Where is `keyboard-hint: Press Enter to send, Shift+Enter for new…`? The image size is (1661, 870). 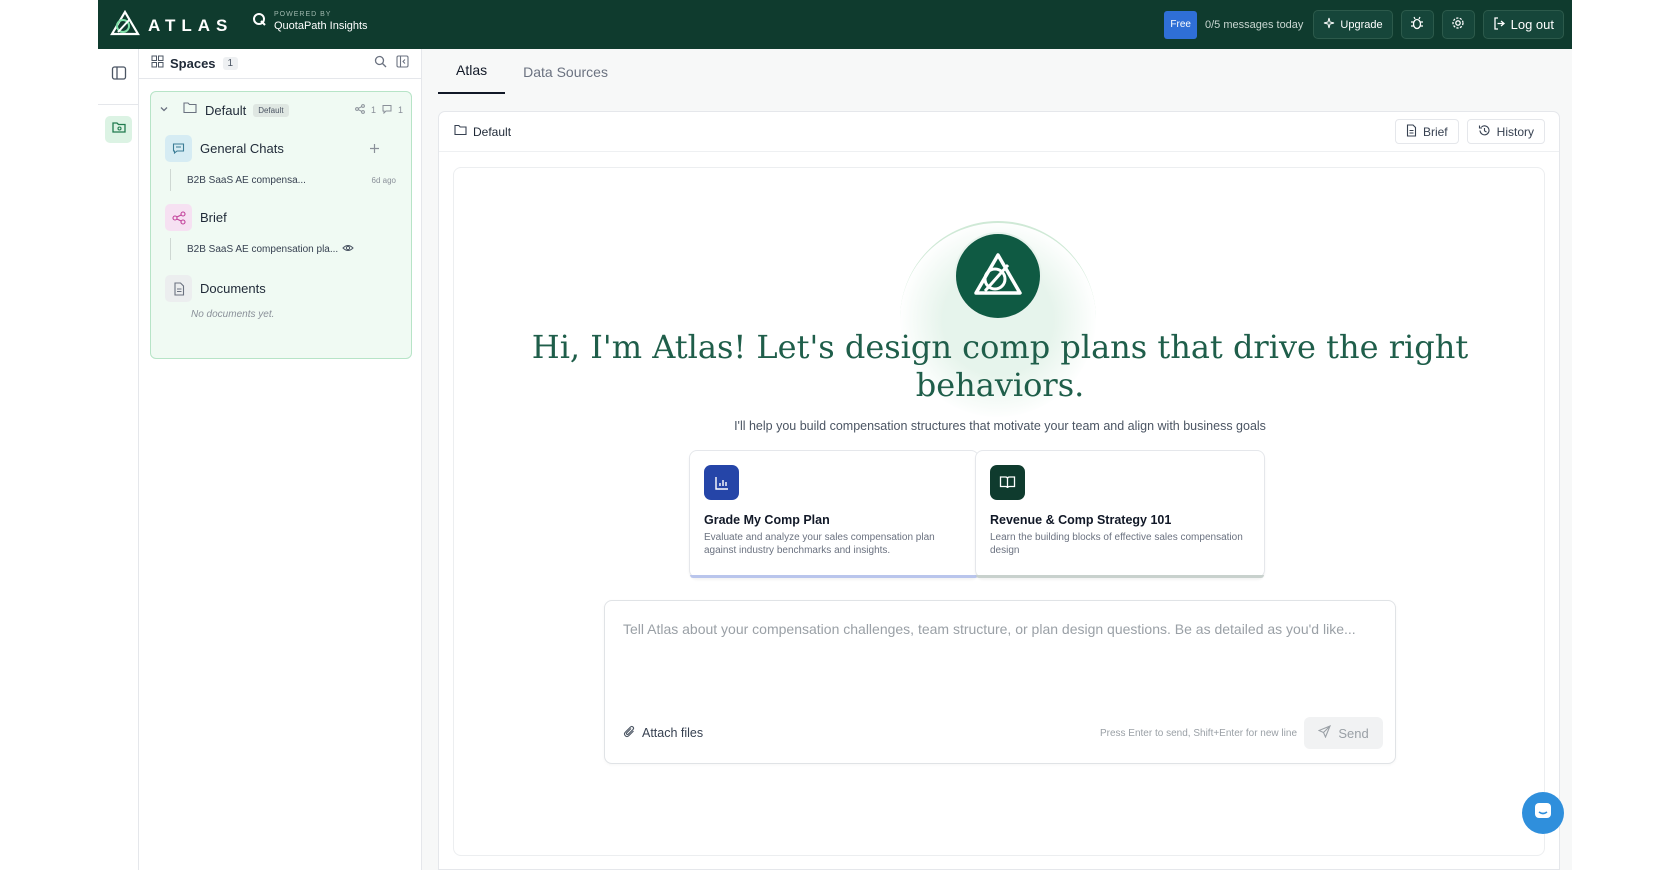 keyboard-hint: Press Enter to send, Shift+Enter for new… is located at coordinates (1198, 733).